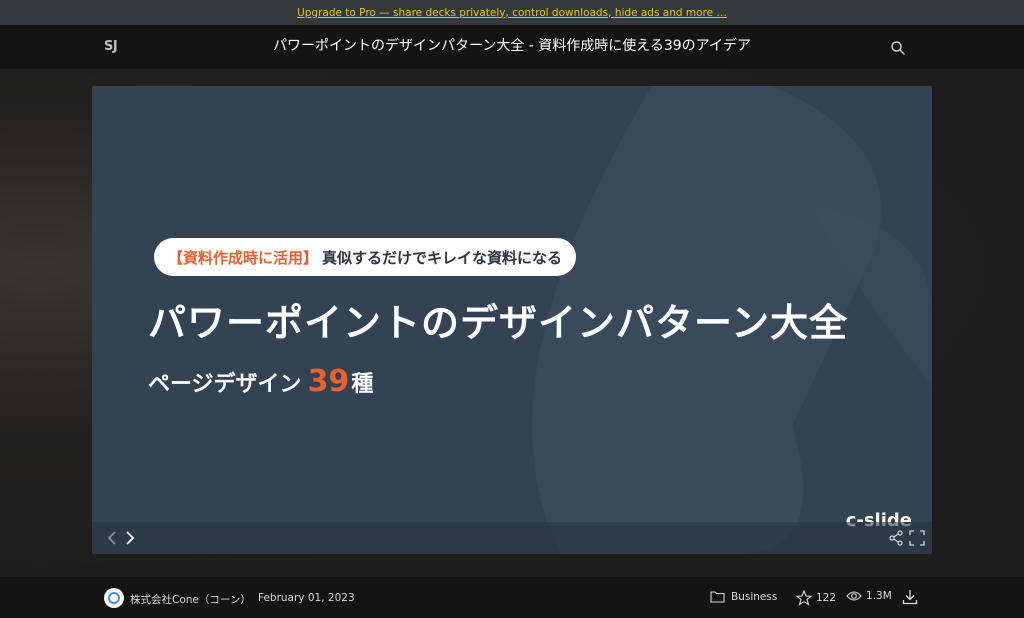 This screenshot has height=618, width=1024. Describe the element at coordinates (362, 384) in the screenshot. I see `subtitle-suffix: 種` at that location.